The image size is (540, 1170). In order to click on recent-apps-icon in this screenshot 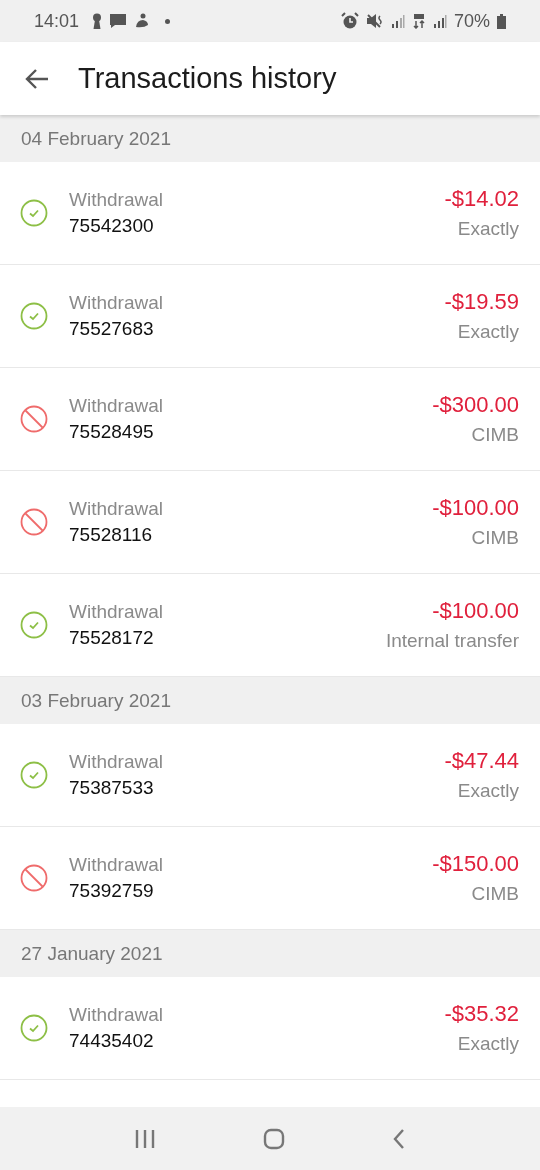, I will do `click(144, 1138)`.